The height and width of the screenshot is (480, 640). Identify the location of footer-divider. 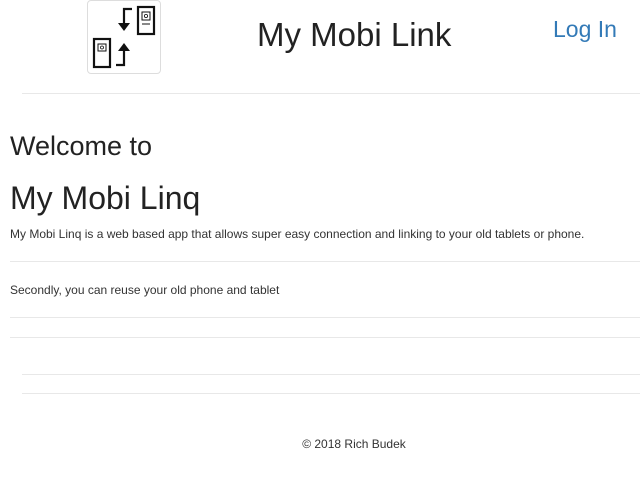
(331, 393).